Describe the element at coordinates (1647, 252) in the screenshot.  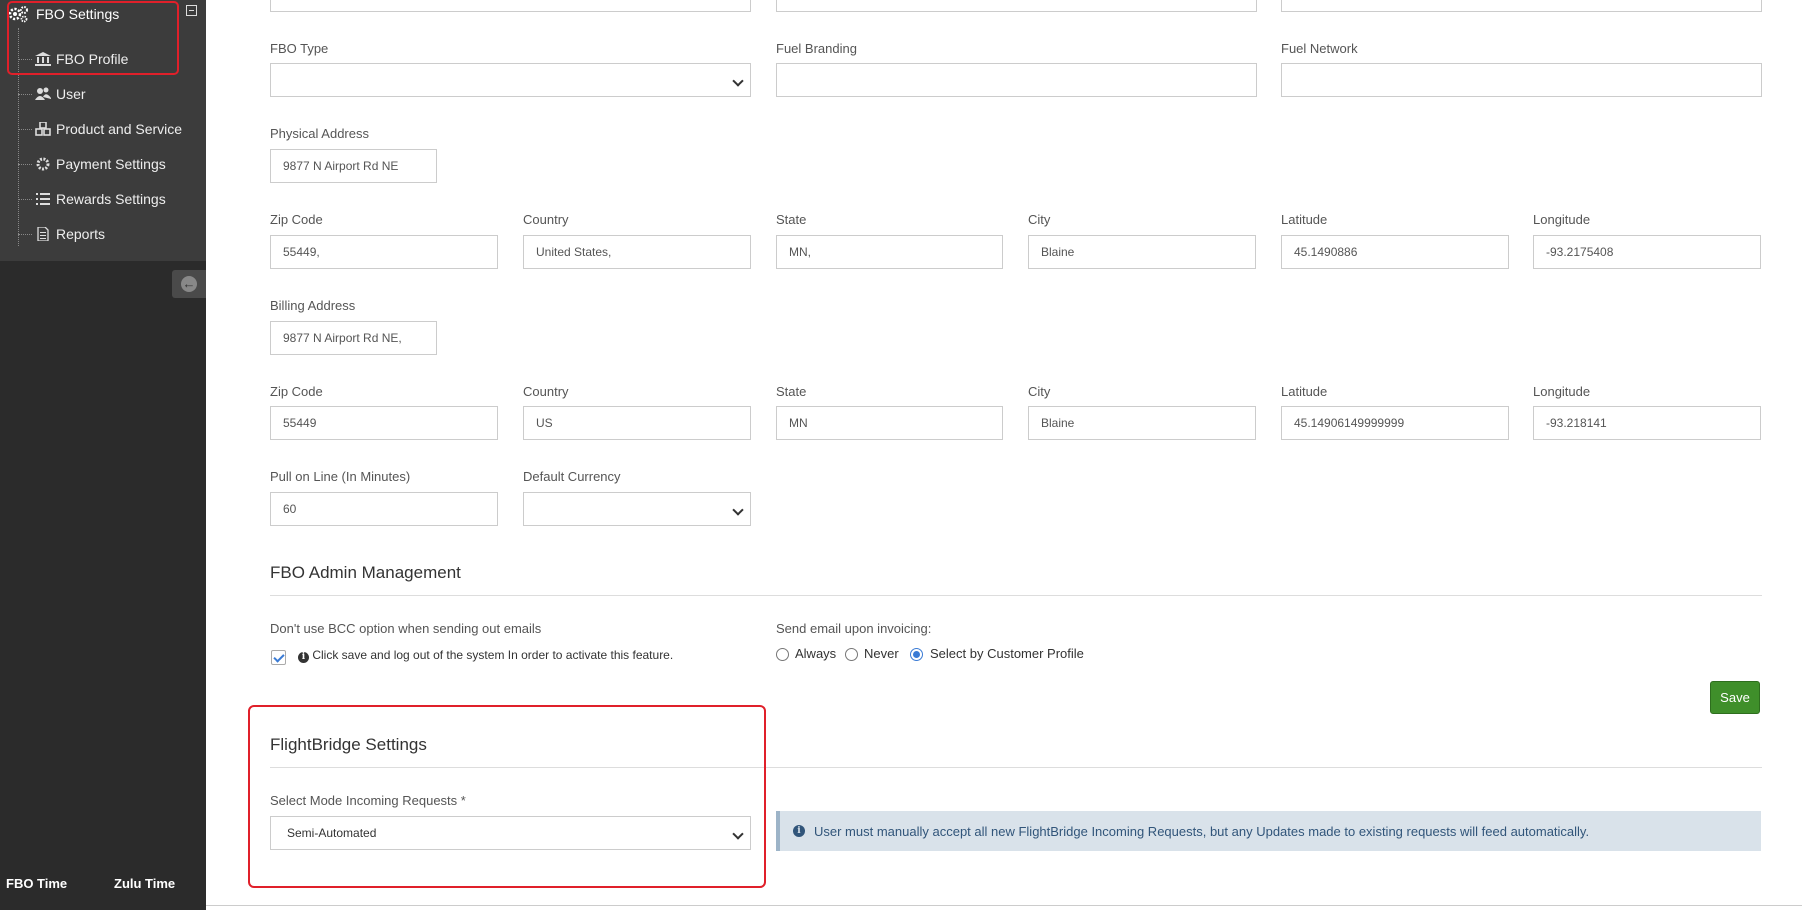
I see `longitude-input: -93.2175408` at that location.